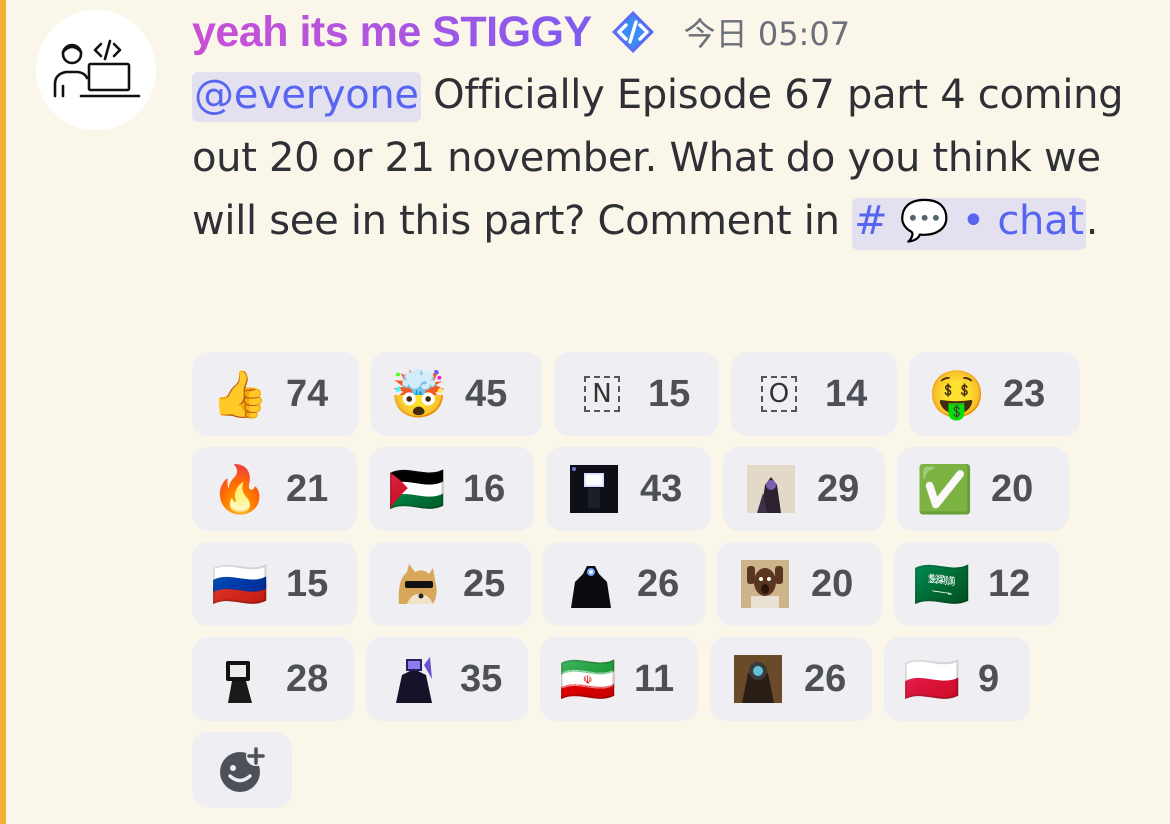 The height and width of the screenshot is (824, 1170). Describe the element at coordinates (771, 489) in the screenshot. I see `custom-titan-emoji-icon` at that location.